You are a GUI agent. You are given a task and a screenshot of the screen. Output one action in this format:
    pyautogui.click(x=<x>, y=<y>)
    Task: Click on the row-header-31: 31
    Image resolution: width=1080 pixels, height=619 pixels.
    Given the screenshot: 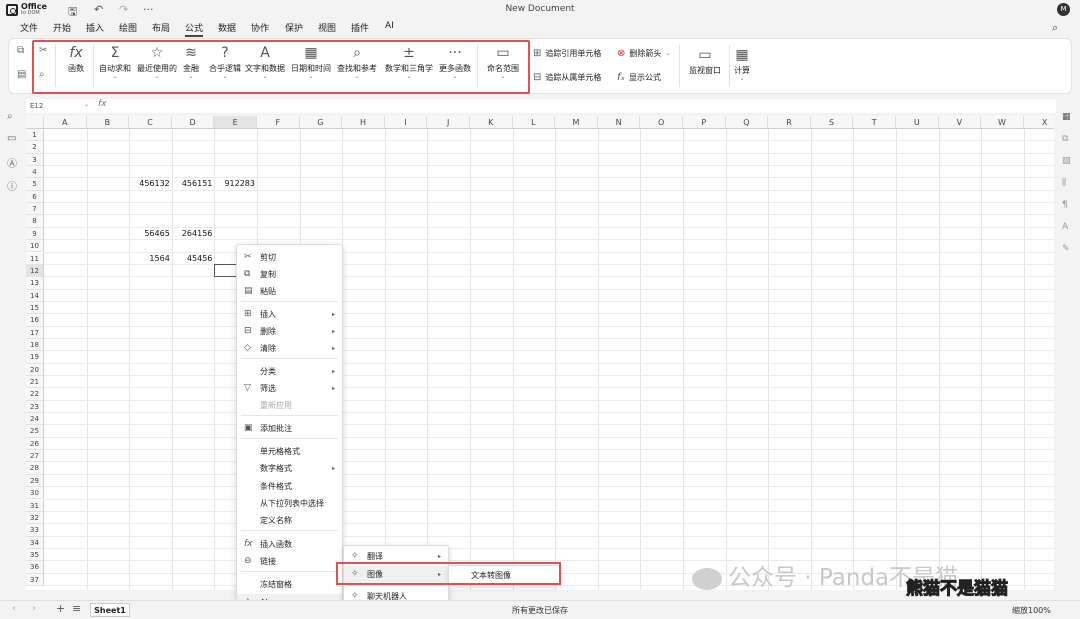 What is the action you would take?
    pyautogui.click(x=35, y=505)
    